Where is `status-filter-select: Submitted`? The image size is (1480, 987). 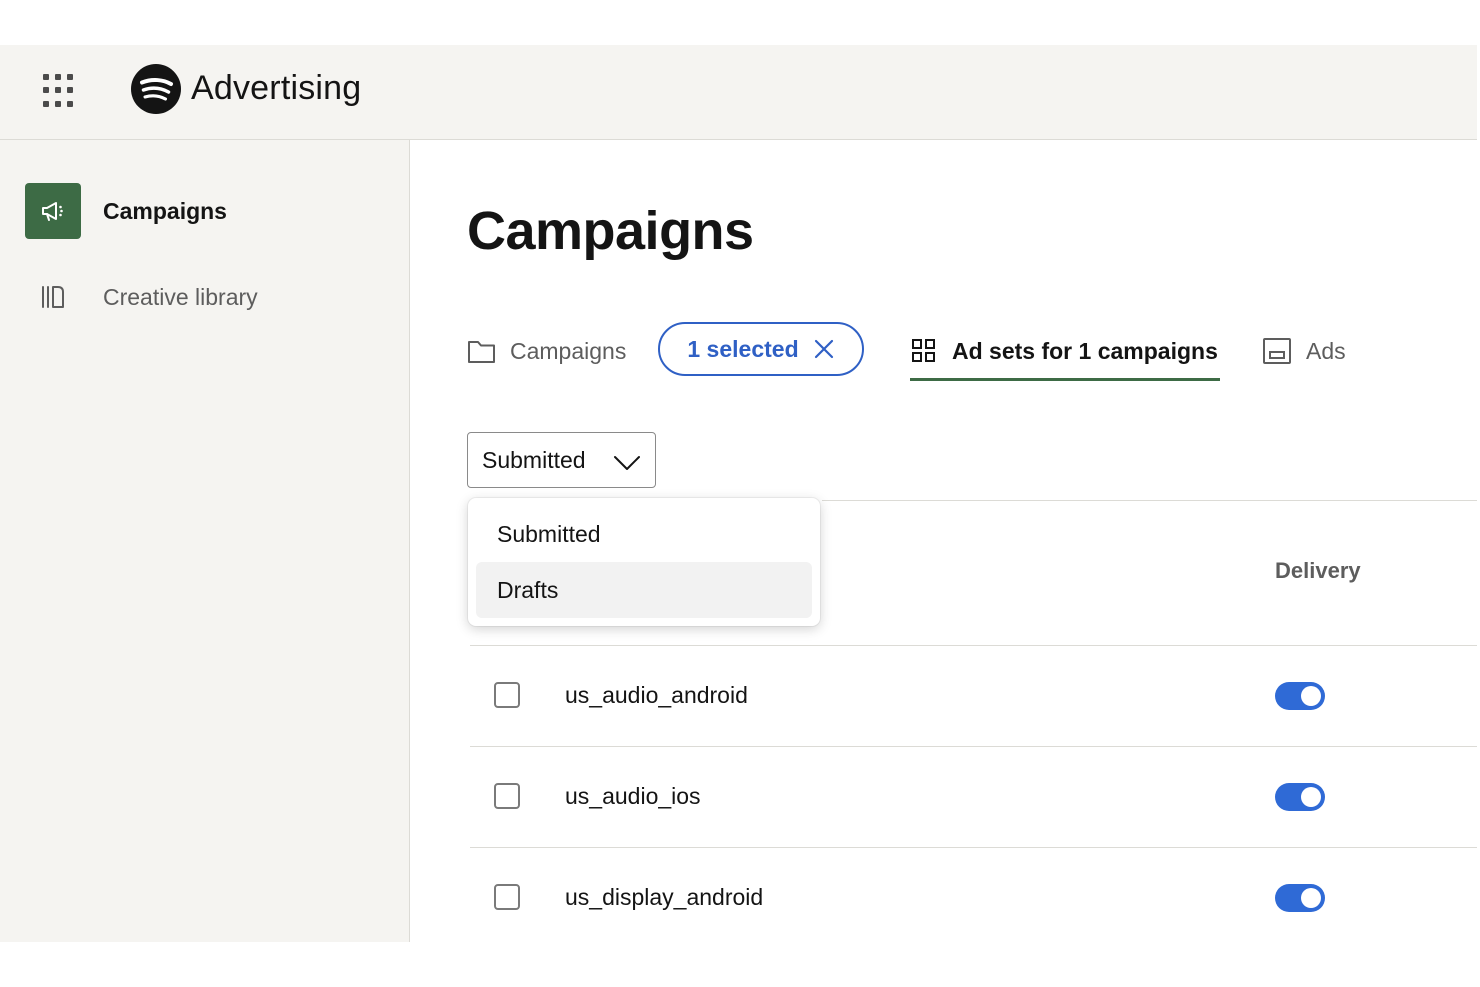 status-filter-select: Submitted is located at coordinates (561, 460).